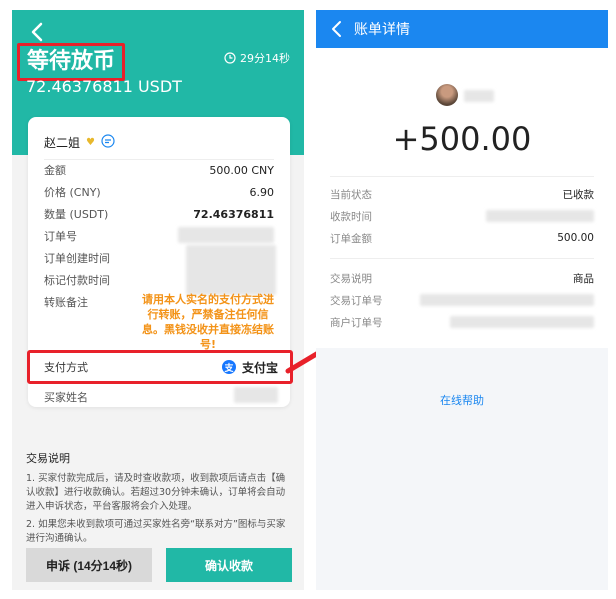 Image resolution: width=616 pixels, height=599 pixels. Describe the element at coordinates (356, 322) in the screenshot. I see `merchant-number-label: 商户订单号` at that location.